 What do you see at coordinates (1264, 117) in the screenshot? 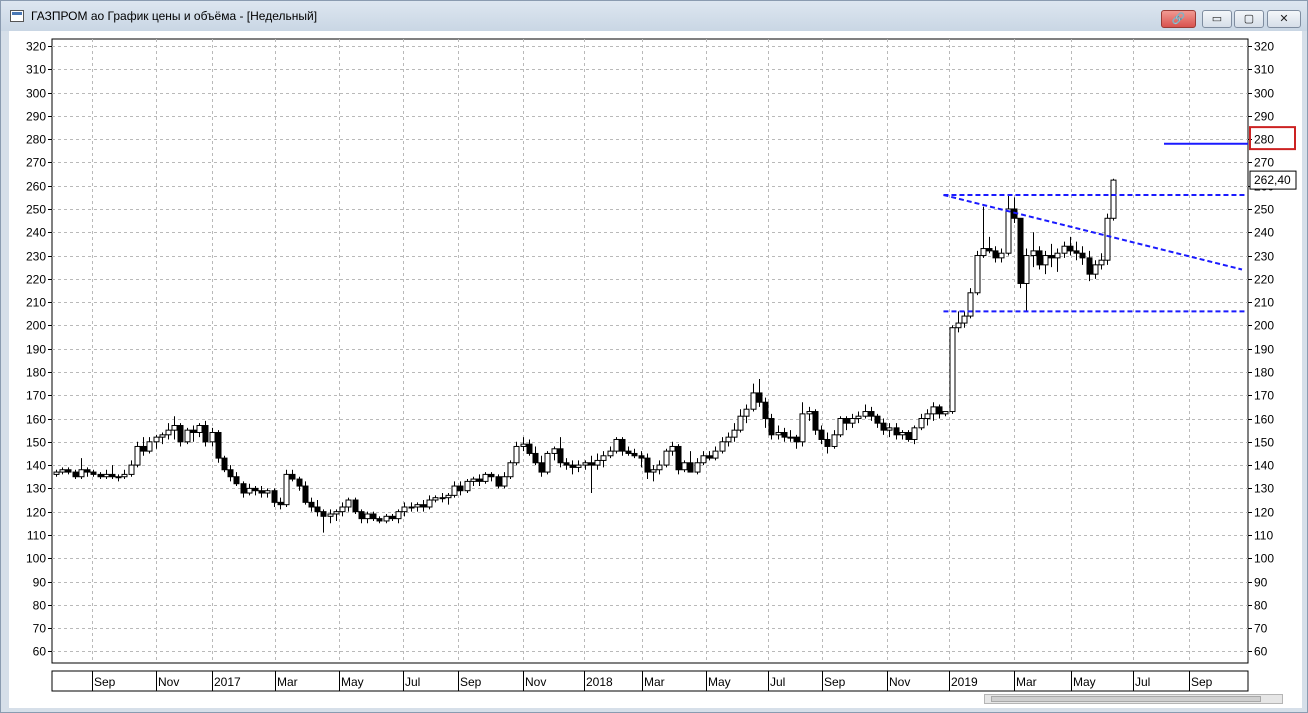
I see `y-tick-label-right: 290` at bounding box center [1264, 117].